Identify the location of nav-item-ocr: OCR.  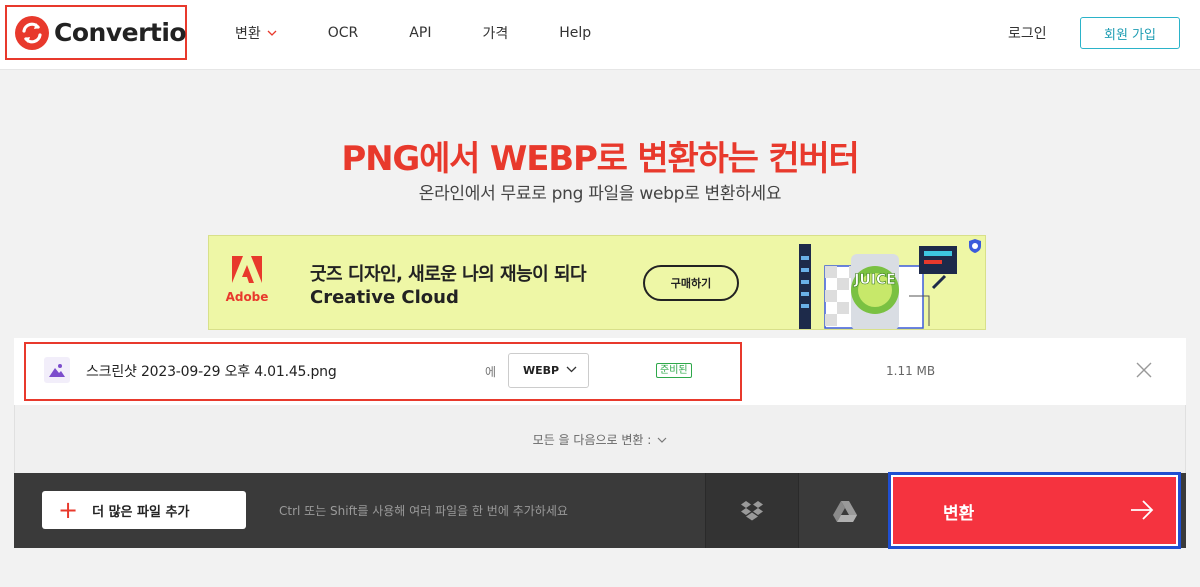
(343, 33).